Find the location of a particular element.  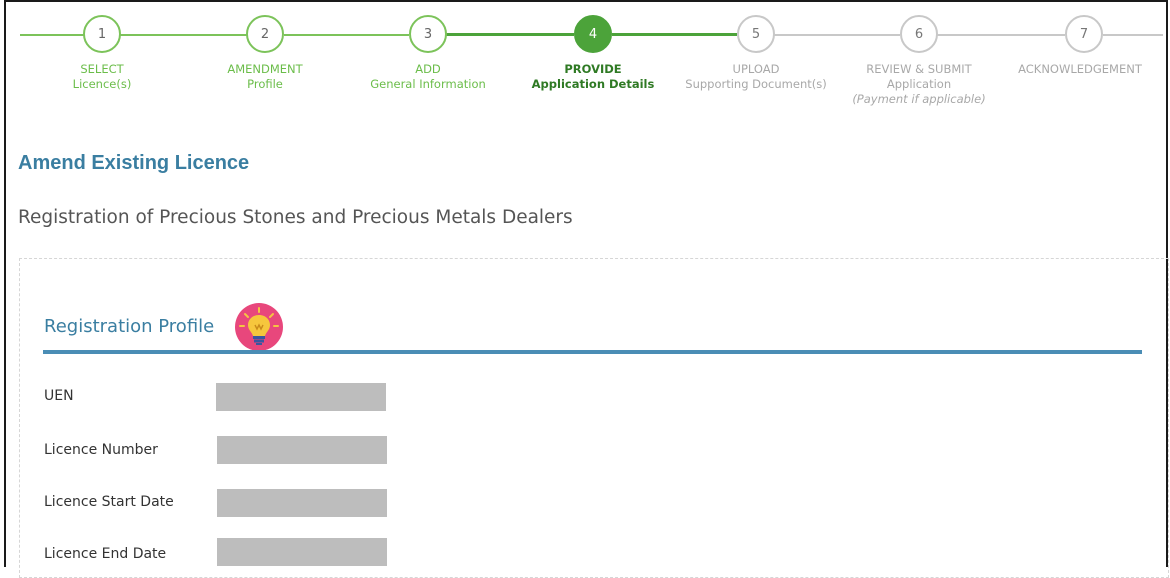

step-1-label: SELECT Licence(s) is located at coordinates (102, 77).